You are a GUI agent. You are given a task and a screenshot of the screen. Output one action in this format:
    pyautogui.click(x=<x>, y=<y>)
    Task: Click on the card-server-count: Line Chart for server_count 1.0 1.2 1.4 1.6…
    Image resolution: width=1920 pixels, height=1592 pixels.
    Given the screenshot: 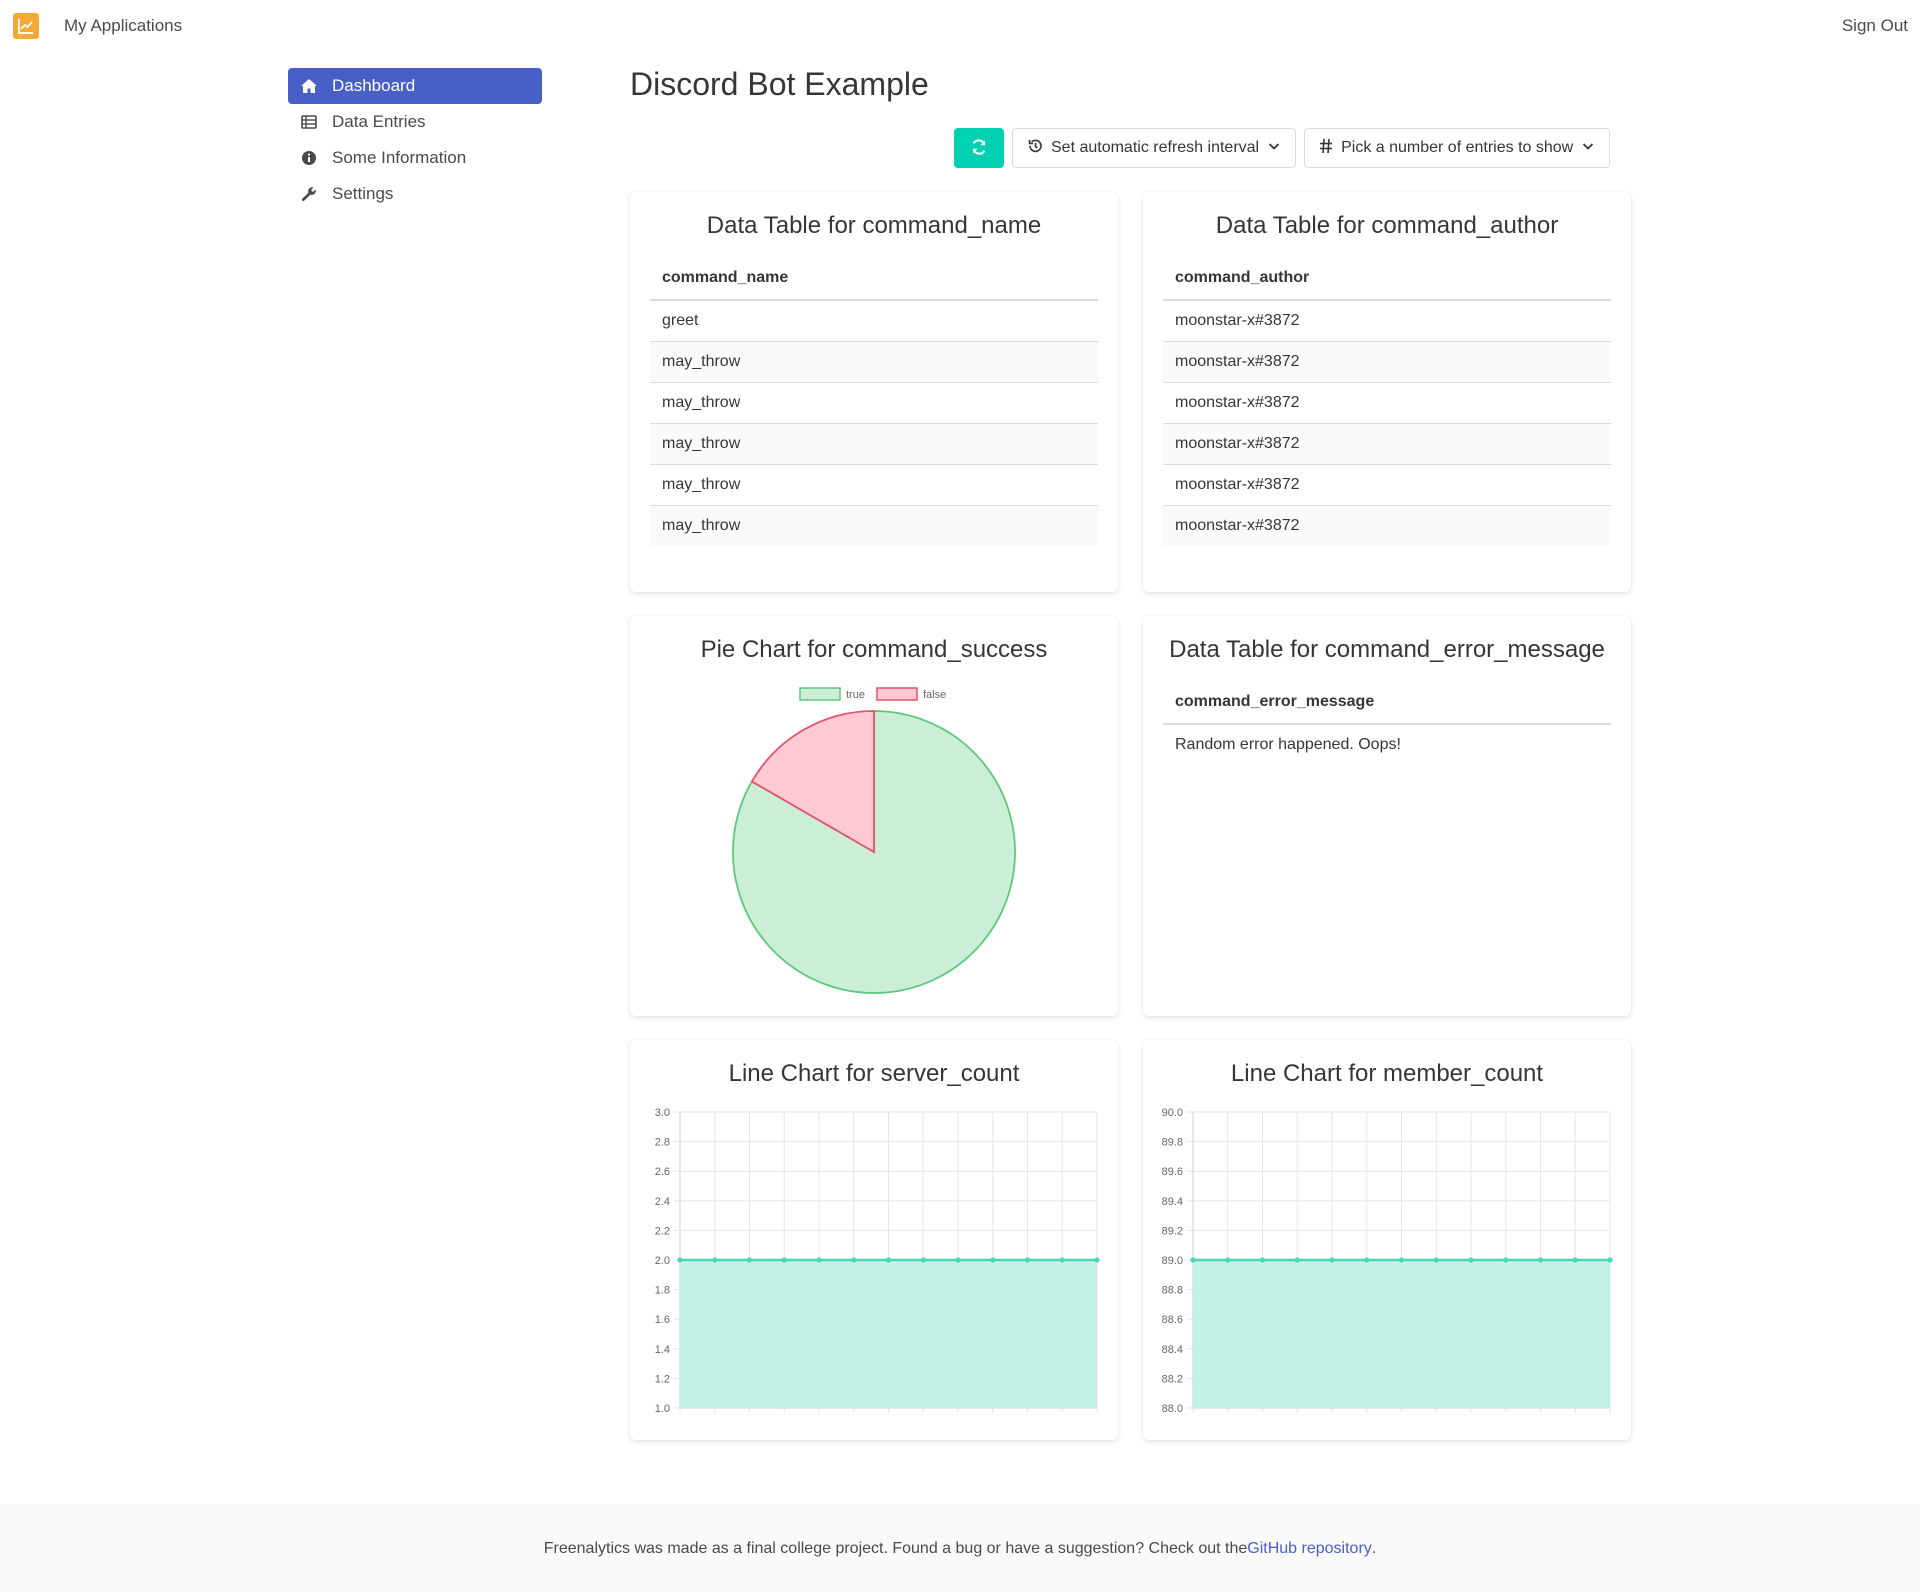 What is the action you would take?
    pyautogui.click(x=874, y=1240)
    